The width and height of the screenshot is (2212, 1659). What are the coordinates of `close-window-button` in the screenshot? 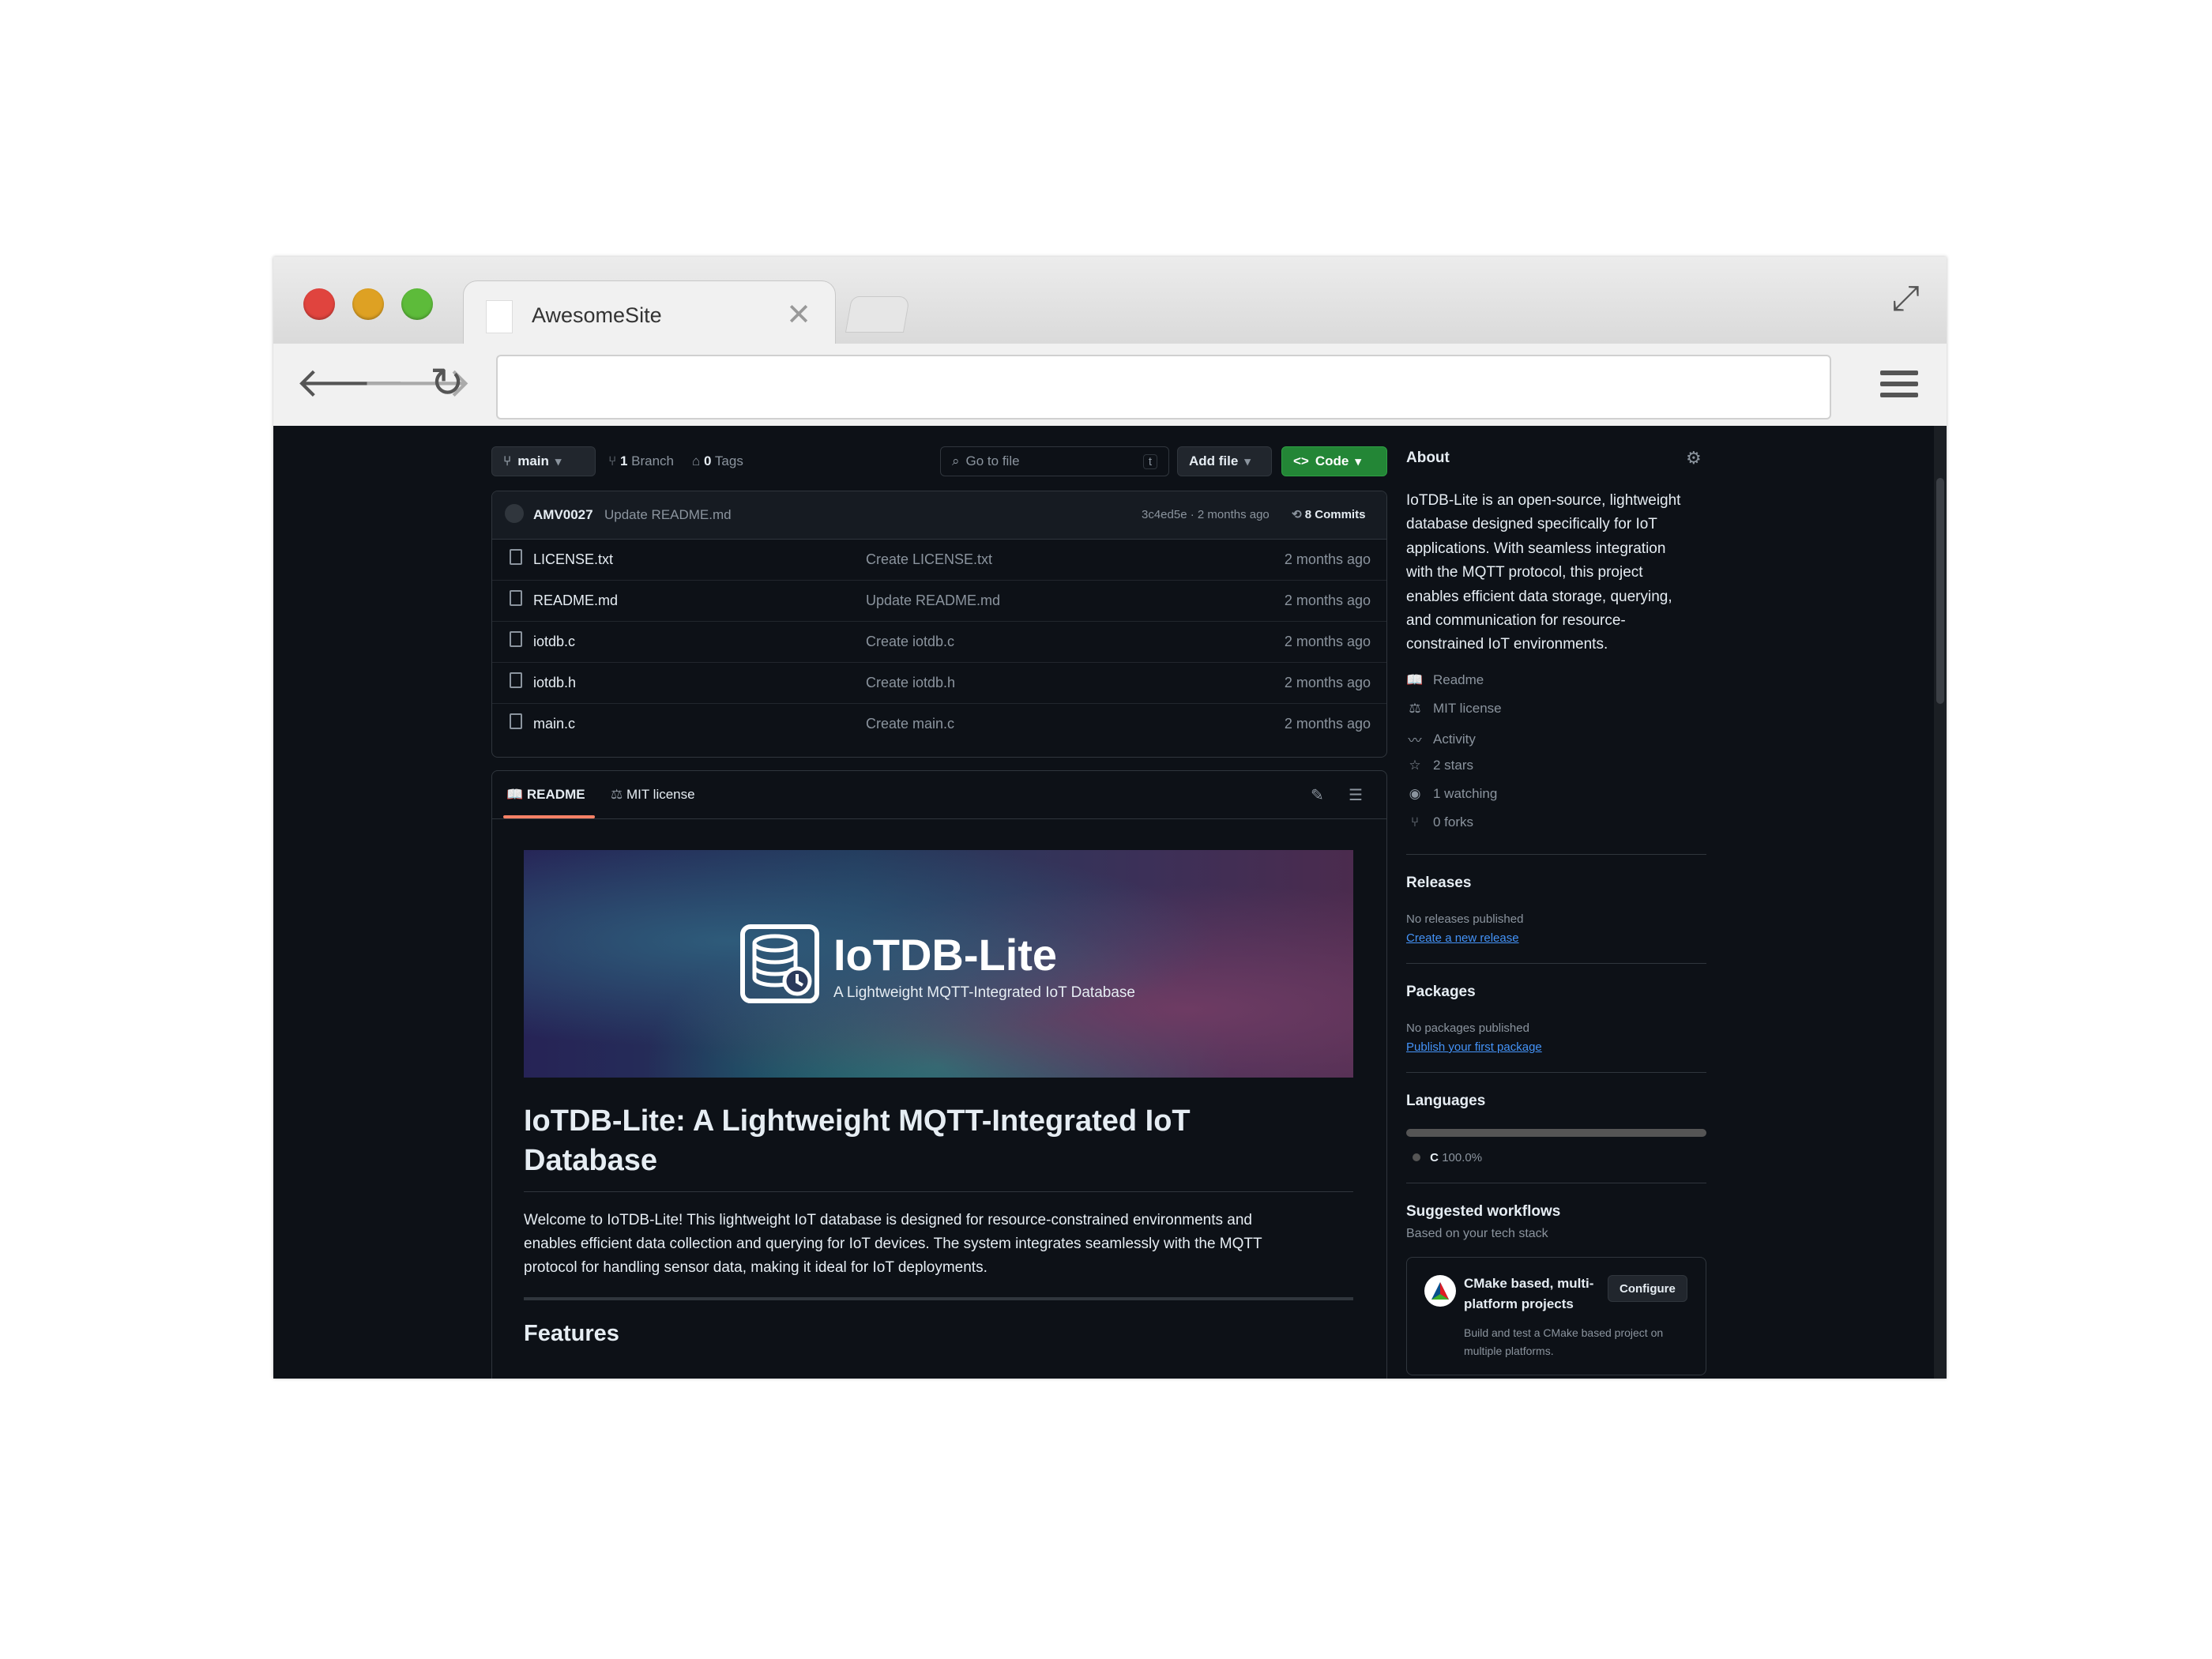 It's located at (319, 304).